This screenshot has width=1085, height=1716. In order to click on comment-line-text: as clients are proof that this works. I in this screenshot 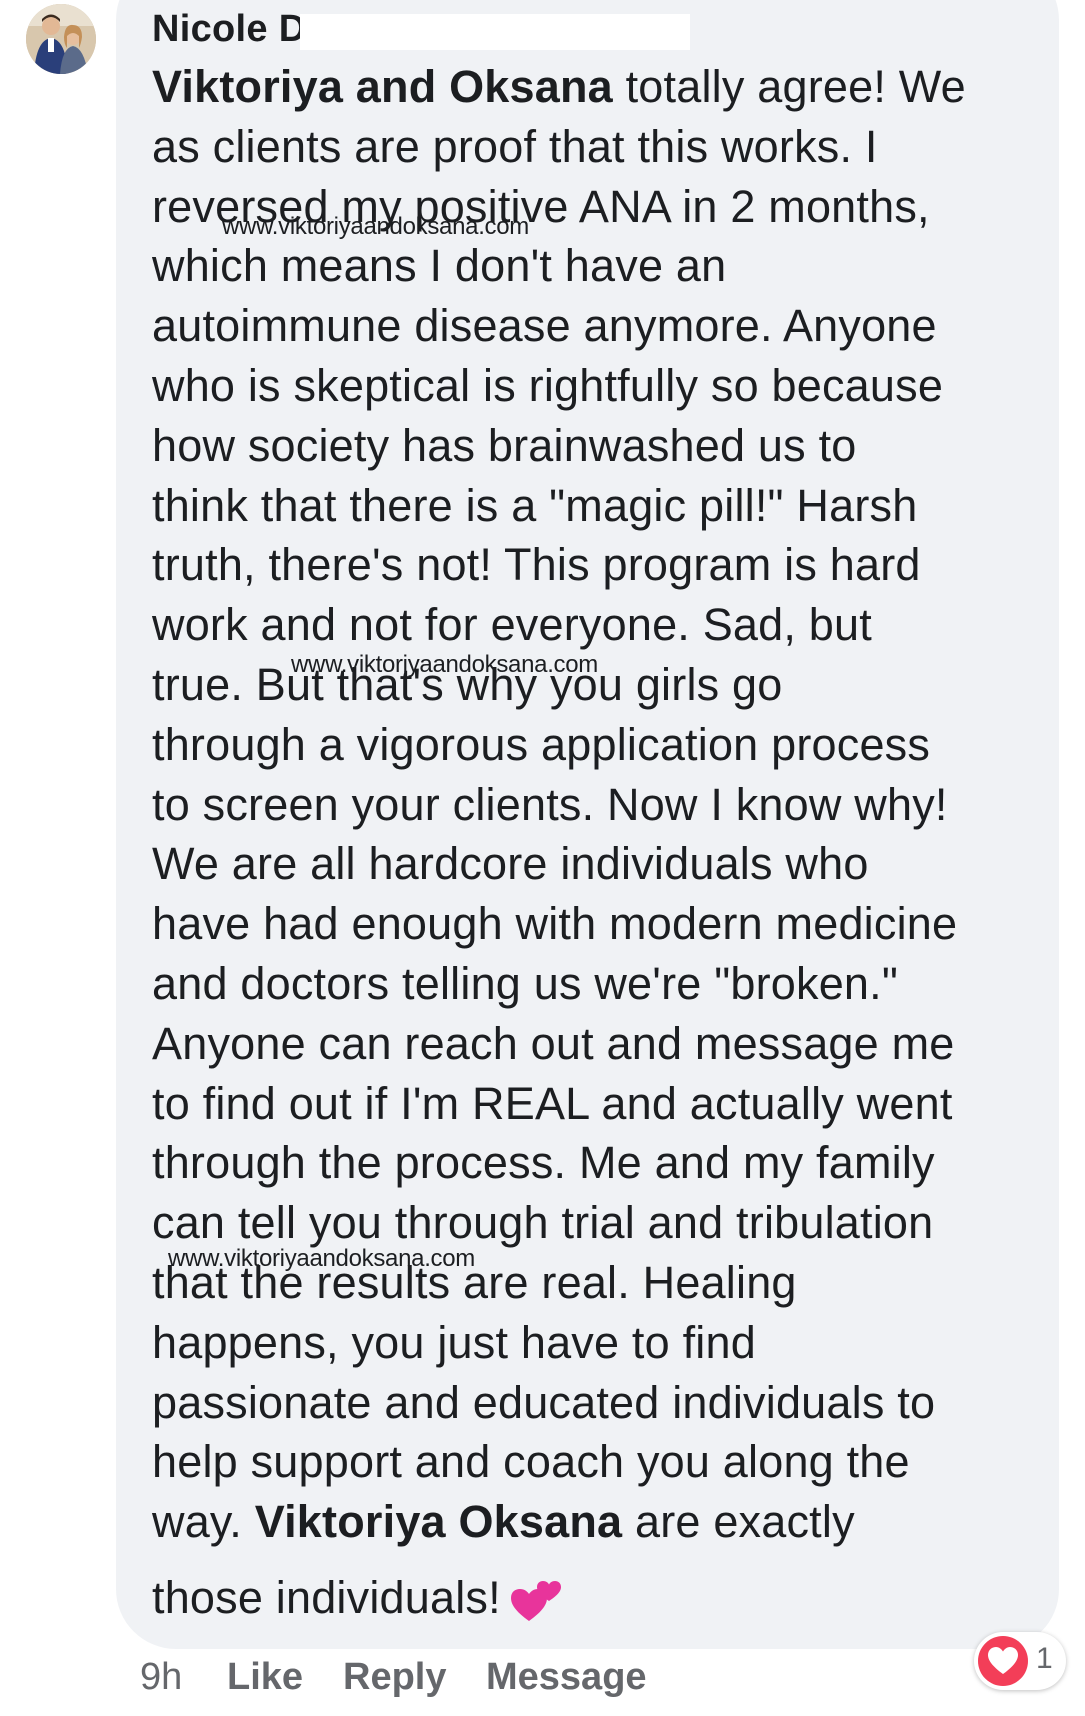, I will do `click(515, 146)`.